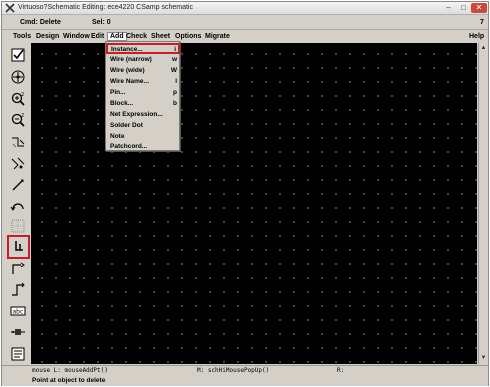  Describe the element at coordinates (126, 125) in the screenshot. I see `menu-item-label: Solder Dot` at that location.